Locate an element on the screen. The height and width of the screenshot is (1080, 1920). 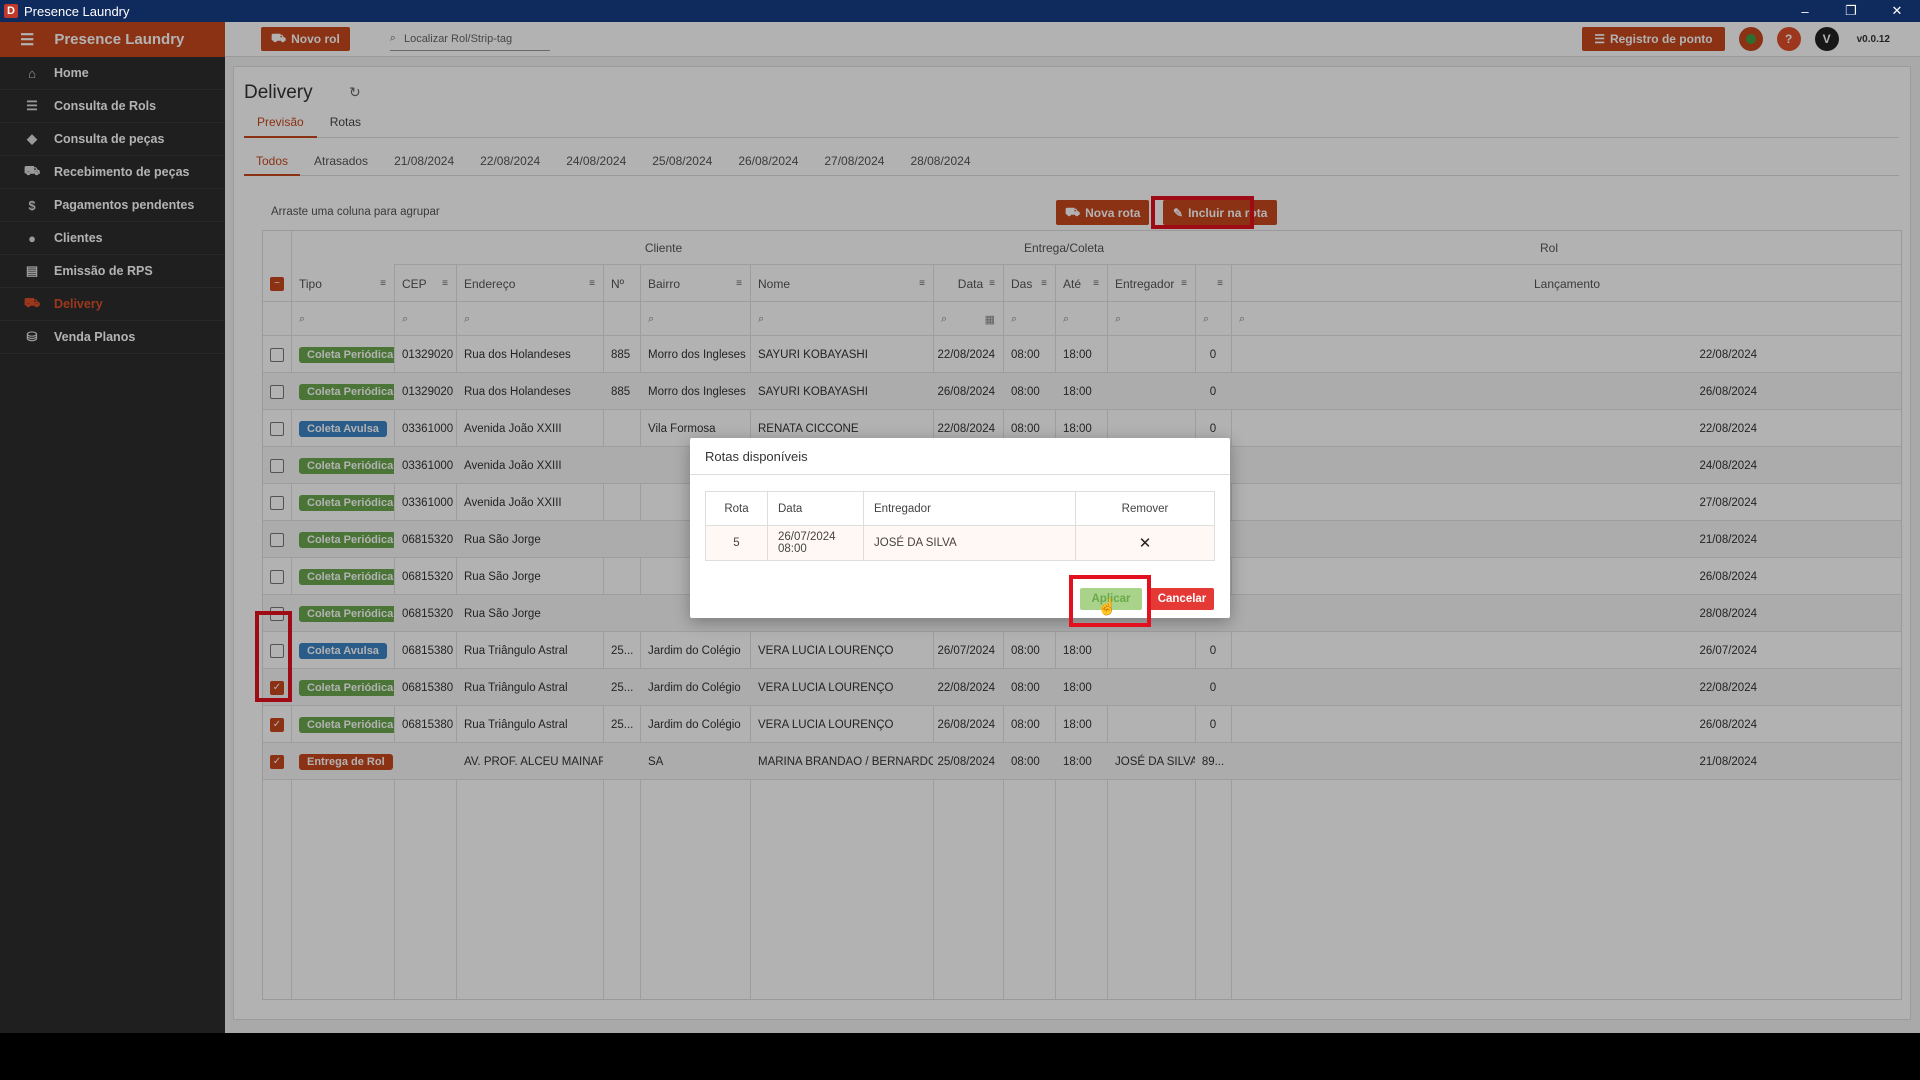
window-title: Presence Laundry is located at coordinates (77, 11).